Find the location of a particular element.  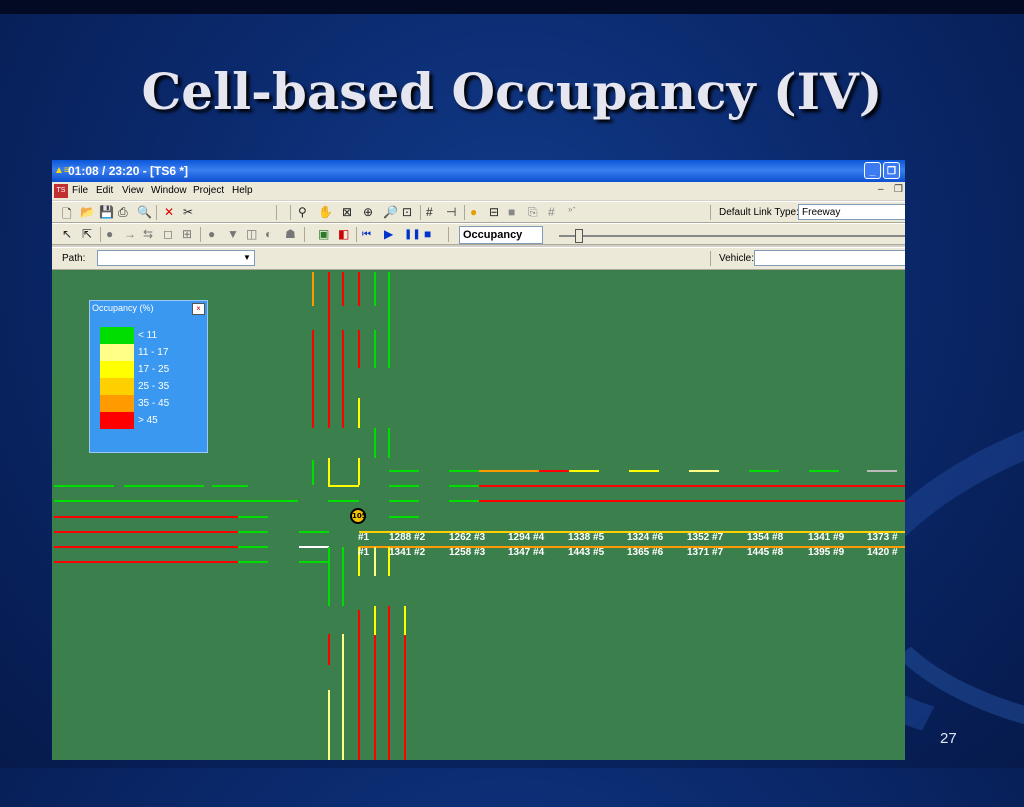

toolbar-path: Path: ▼ Vehicle: is located at coordinates (478, 258).